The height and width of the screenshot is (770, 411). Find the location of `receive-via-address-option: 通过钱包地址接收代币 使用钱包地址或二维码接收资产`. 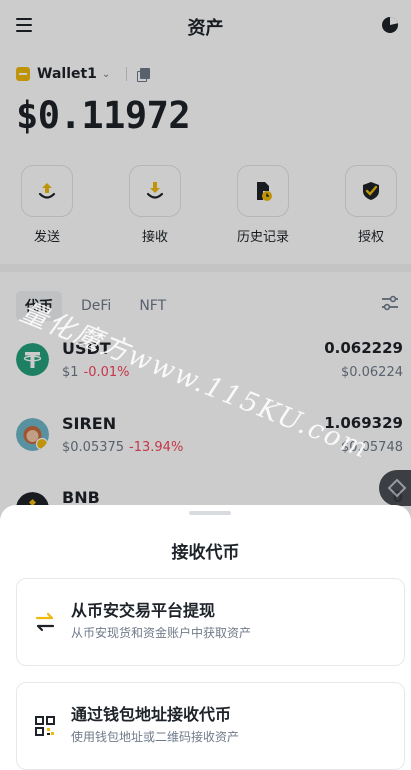

receive-via-address-option: 通过钱包地址接收代币 使用钱包地址或二维码接收资产 is located at coordinates (210, 726).